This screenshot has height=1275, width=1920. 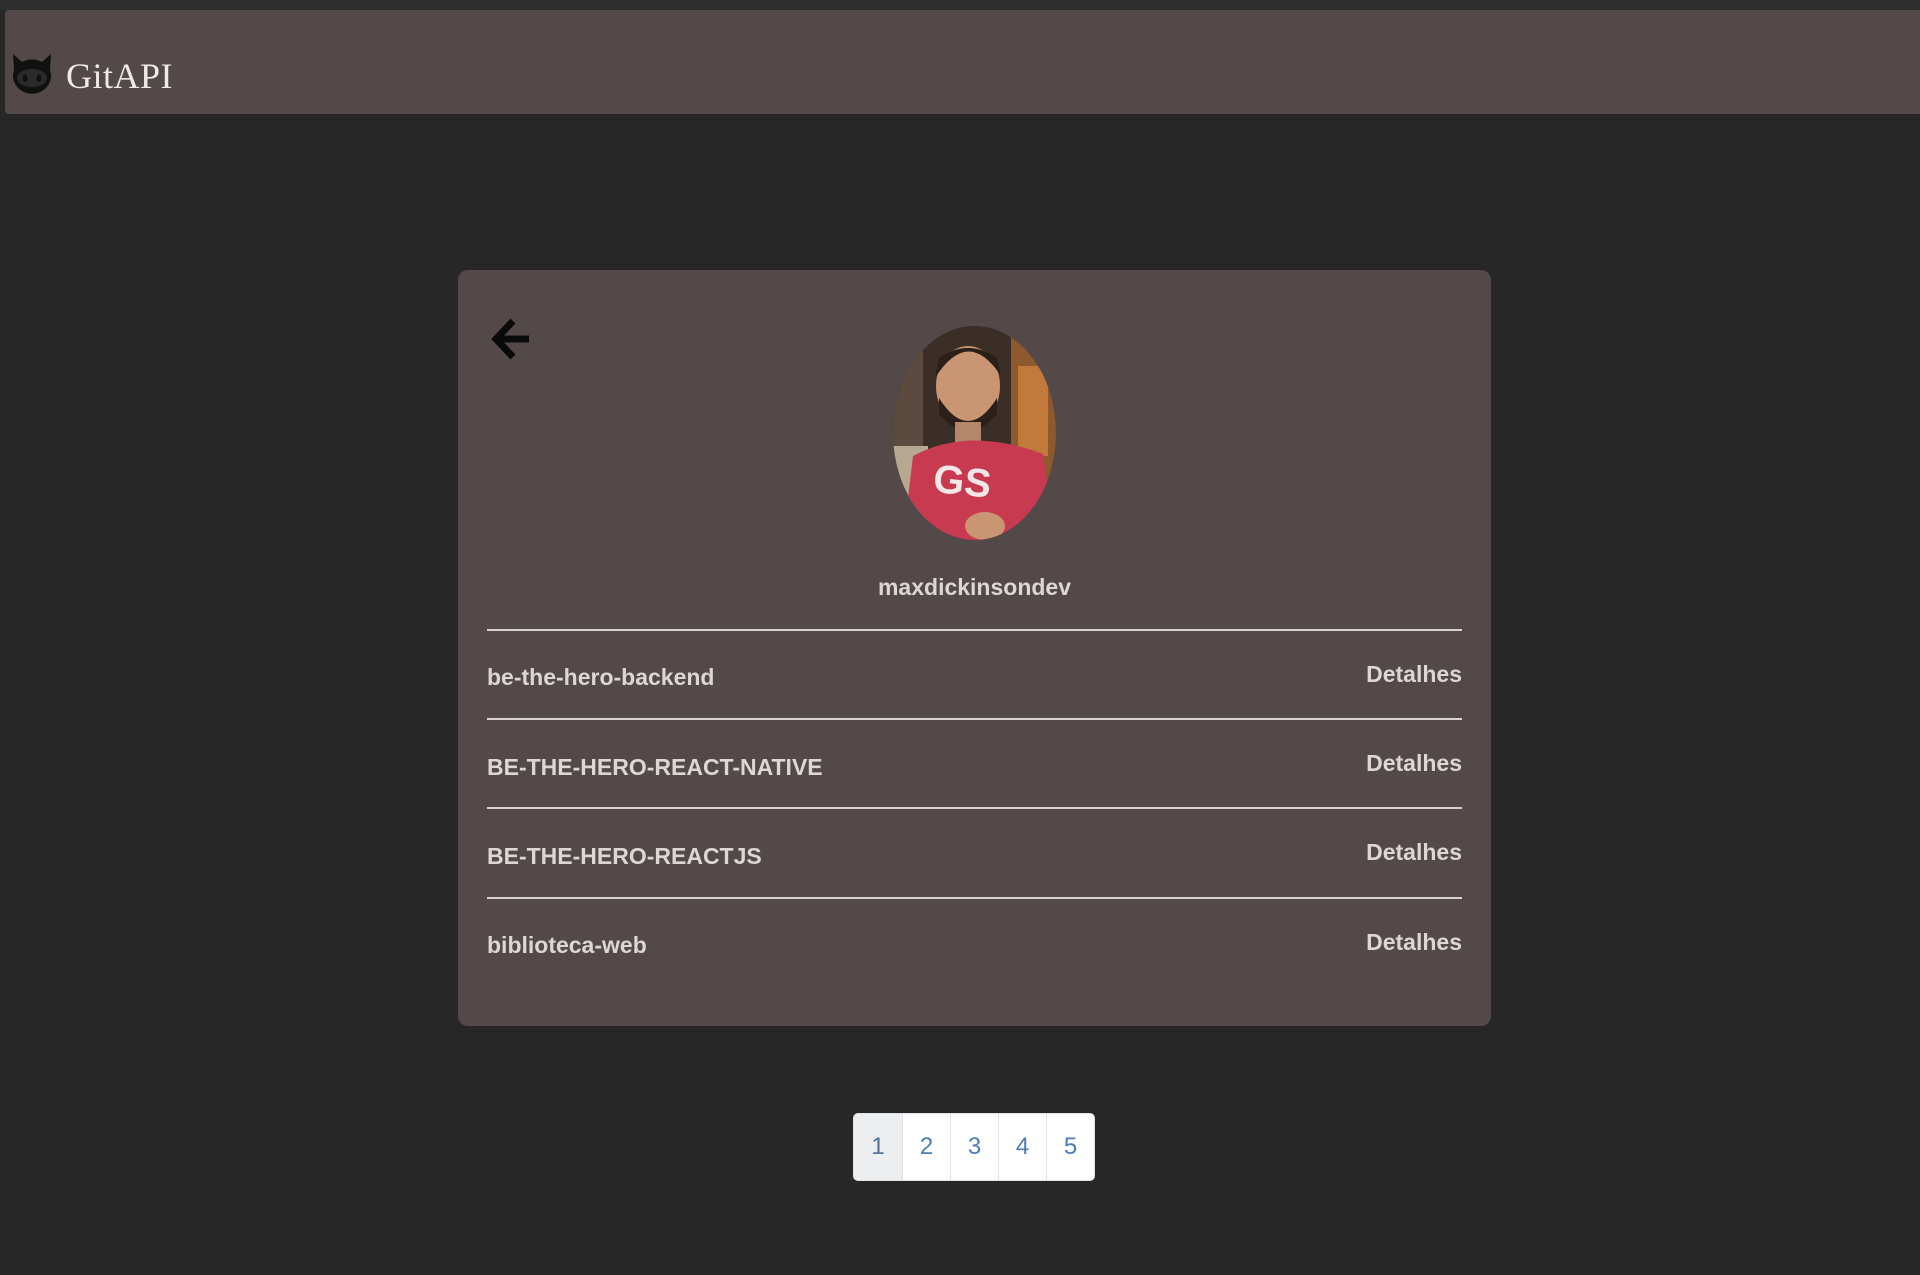 What do you see at coordinates (974, 433) in the screenshot?
I see `avatar: GS` at bounding box center [974, 433].